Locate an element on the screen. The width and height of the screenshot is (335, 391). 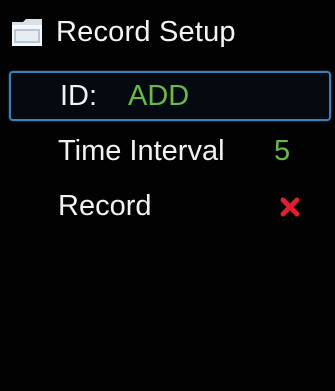
time-interval-label: Time Interval is located at coordinates (141, 151).